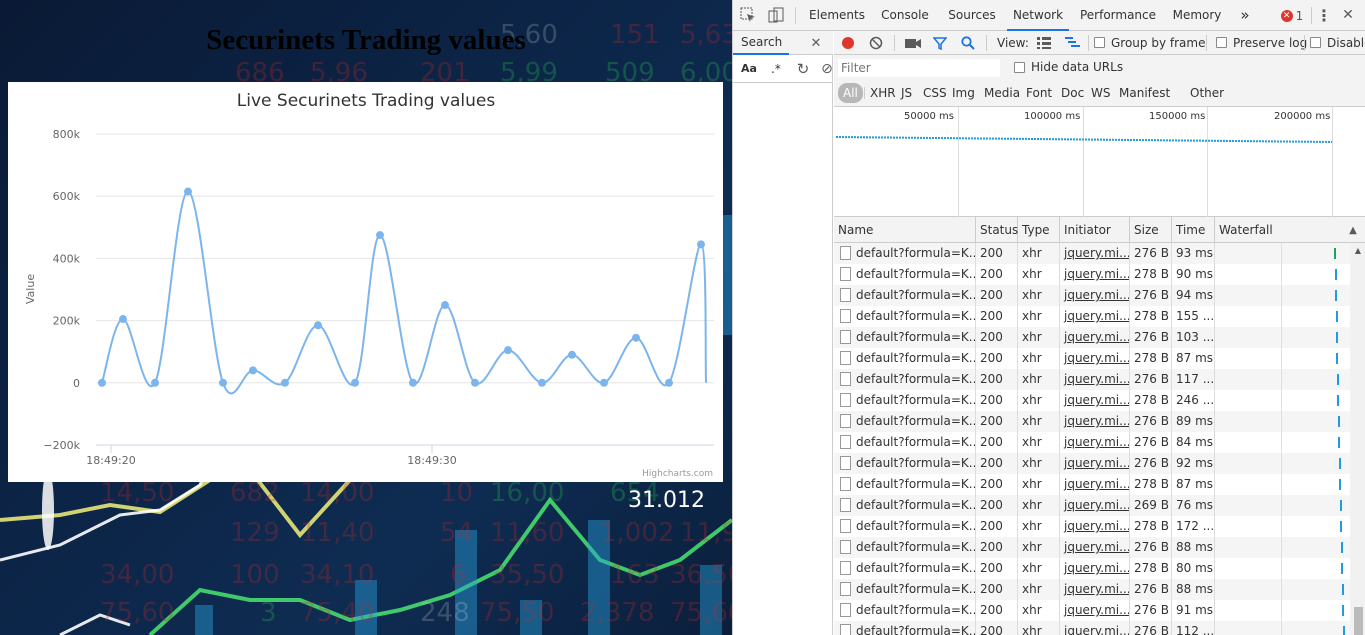  What do you see at coordinates (1348, 15) in the screenshot?
I see `close-devtools-icon: ✕` at bounding box center [1348, 15].